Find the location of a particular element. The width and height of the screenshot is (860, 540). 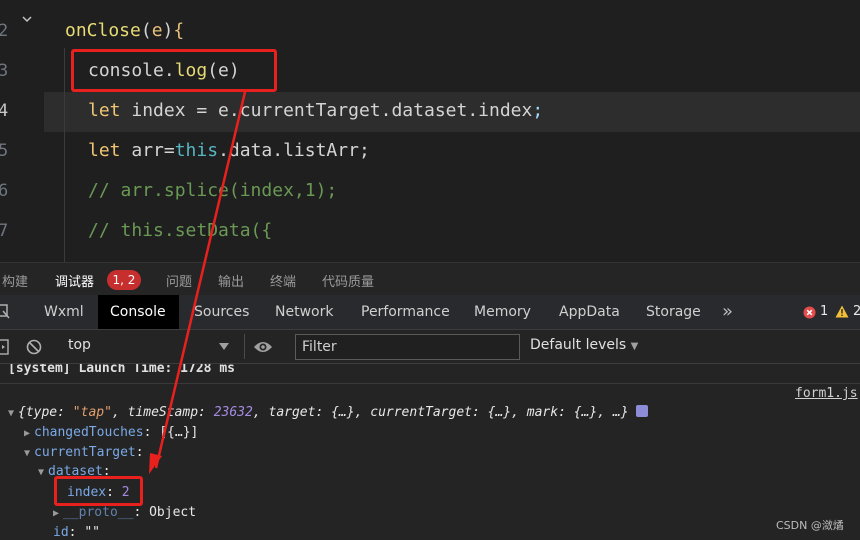

inspect-element-icon is located at coordinates (5, 312).